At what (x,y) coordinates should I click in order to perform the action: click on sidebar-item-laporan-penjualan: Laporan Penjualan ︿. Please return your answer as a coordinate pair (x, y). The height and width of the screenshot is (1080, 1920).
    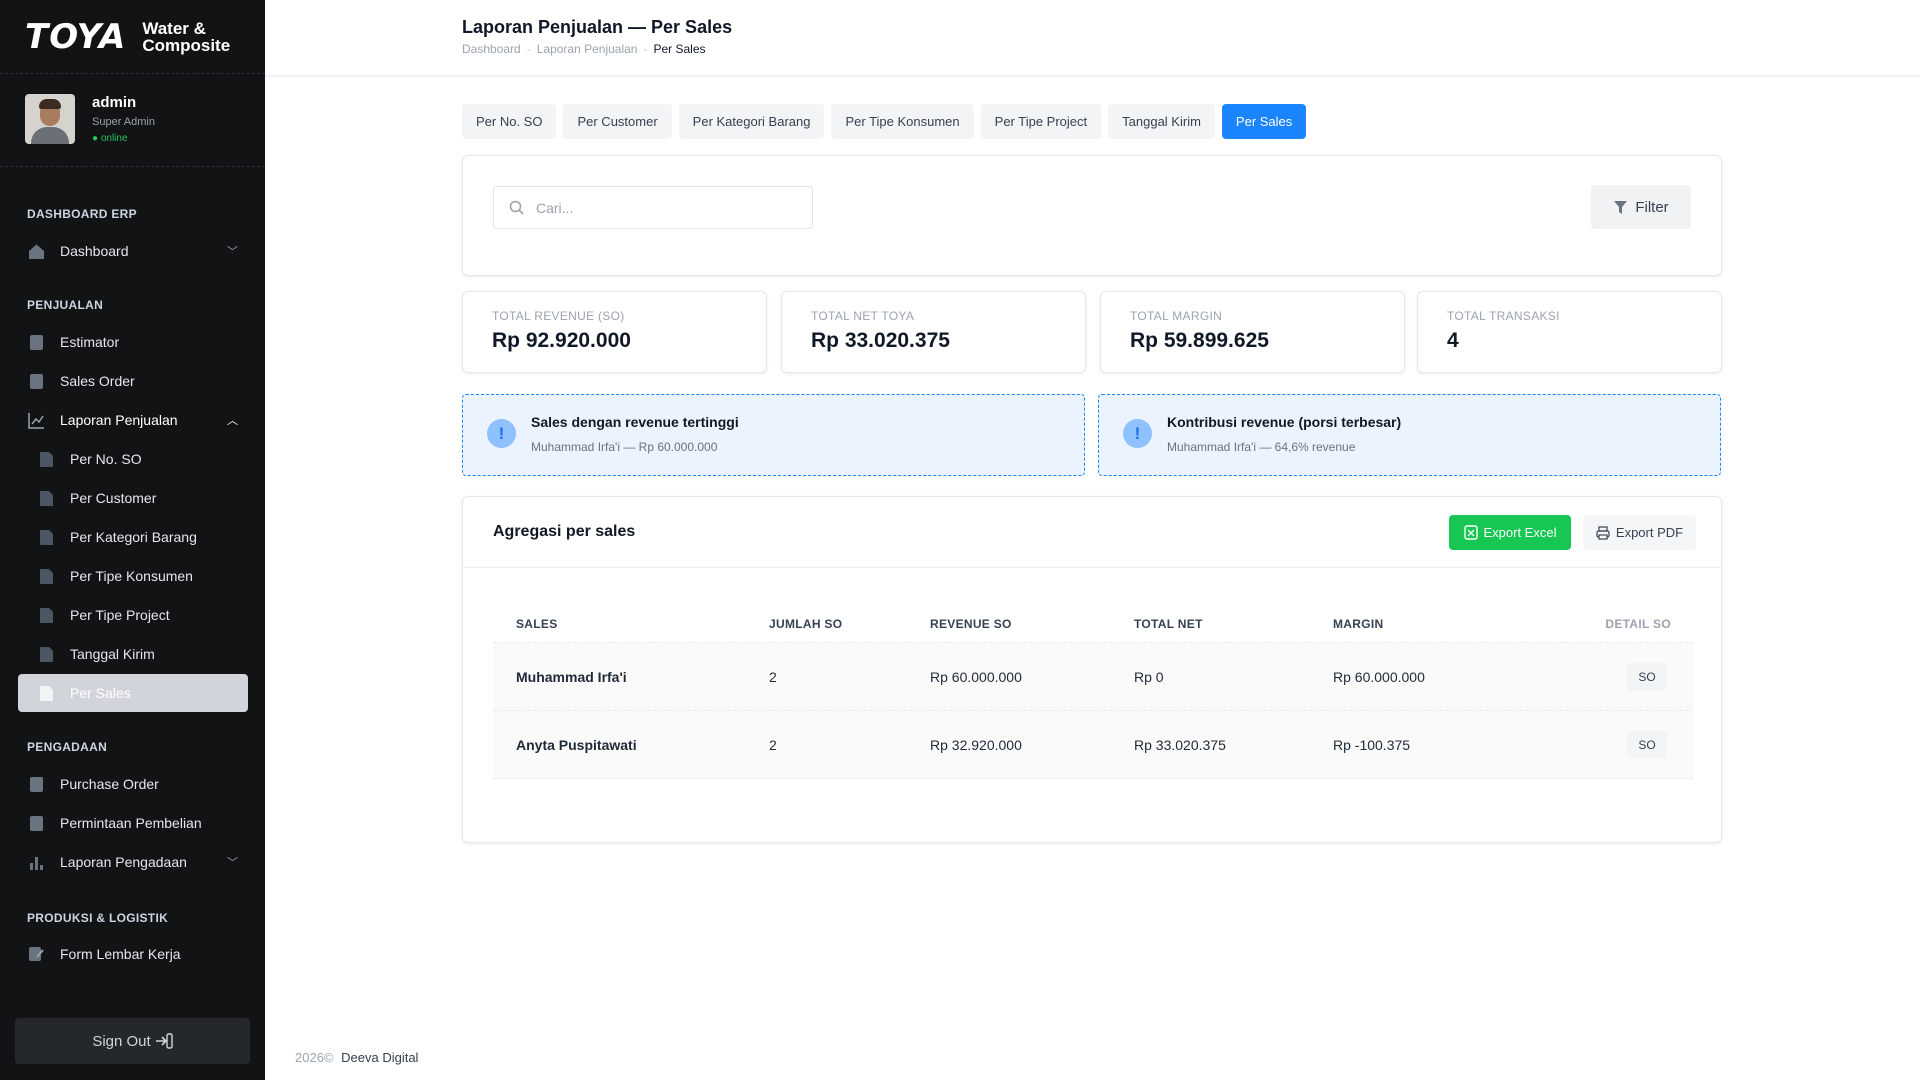
    Looking at the image, I should click on (133, 420).